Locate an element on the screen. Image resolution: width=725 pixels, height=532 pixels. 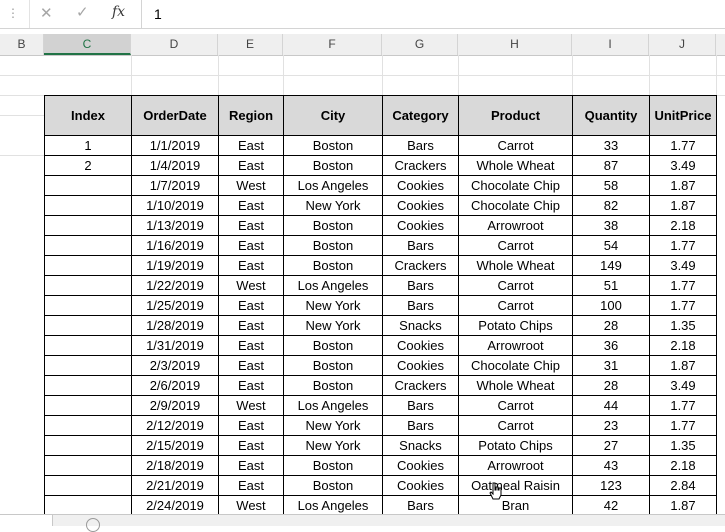
table-cell: Crackers is located at coordinates (420, 385).